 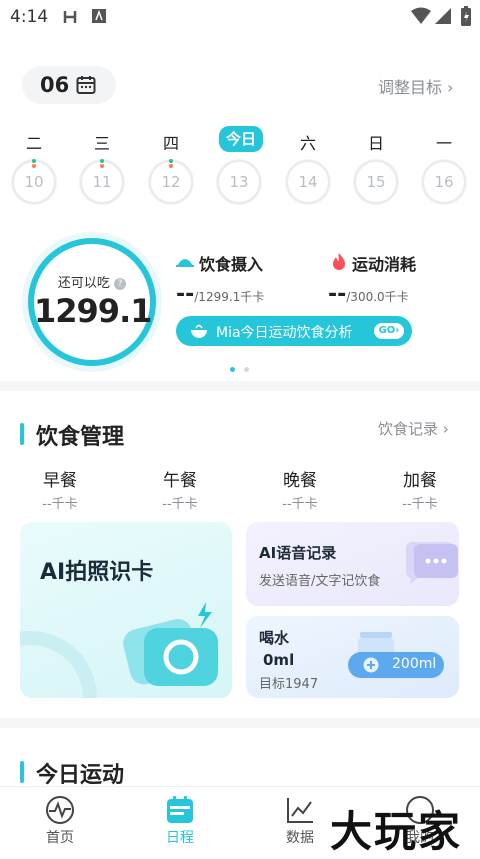 I want to click on pager-dot-active, so click(x=232, y=369).